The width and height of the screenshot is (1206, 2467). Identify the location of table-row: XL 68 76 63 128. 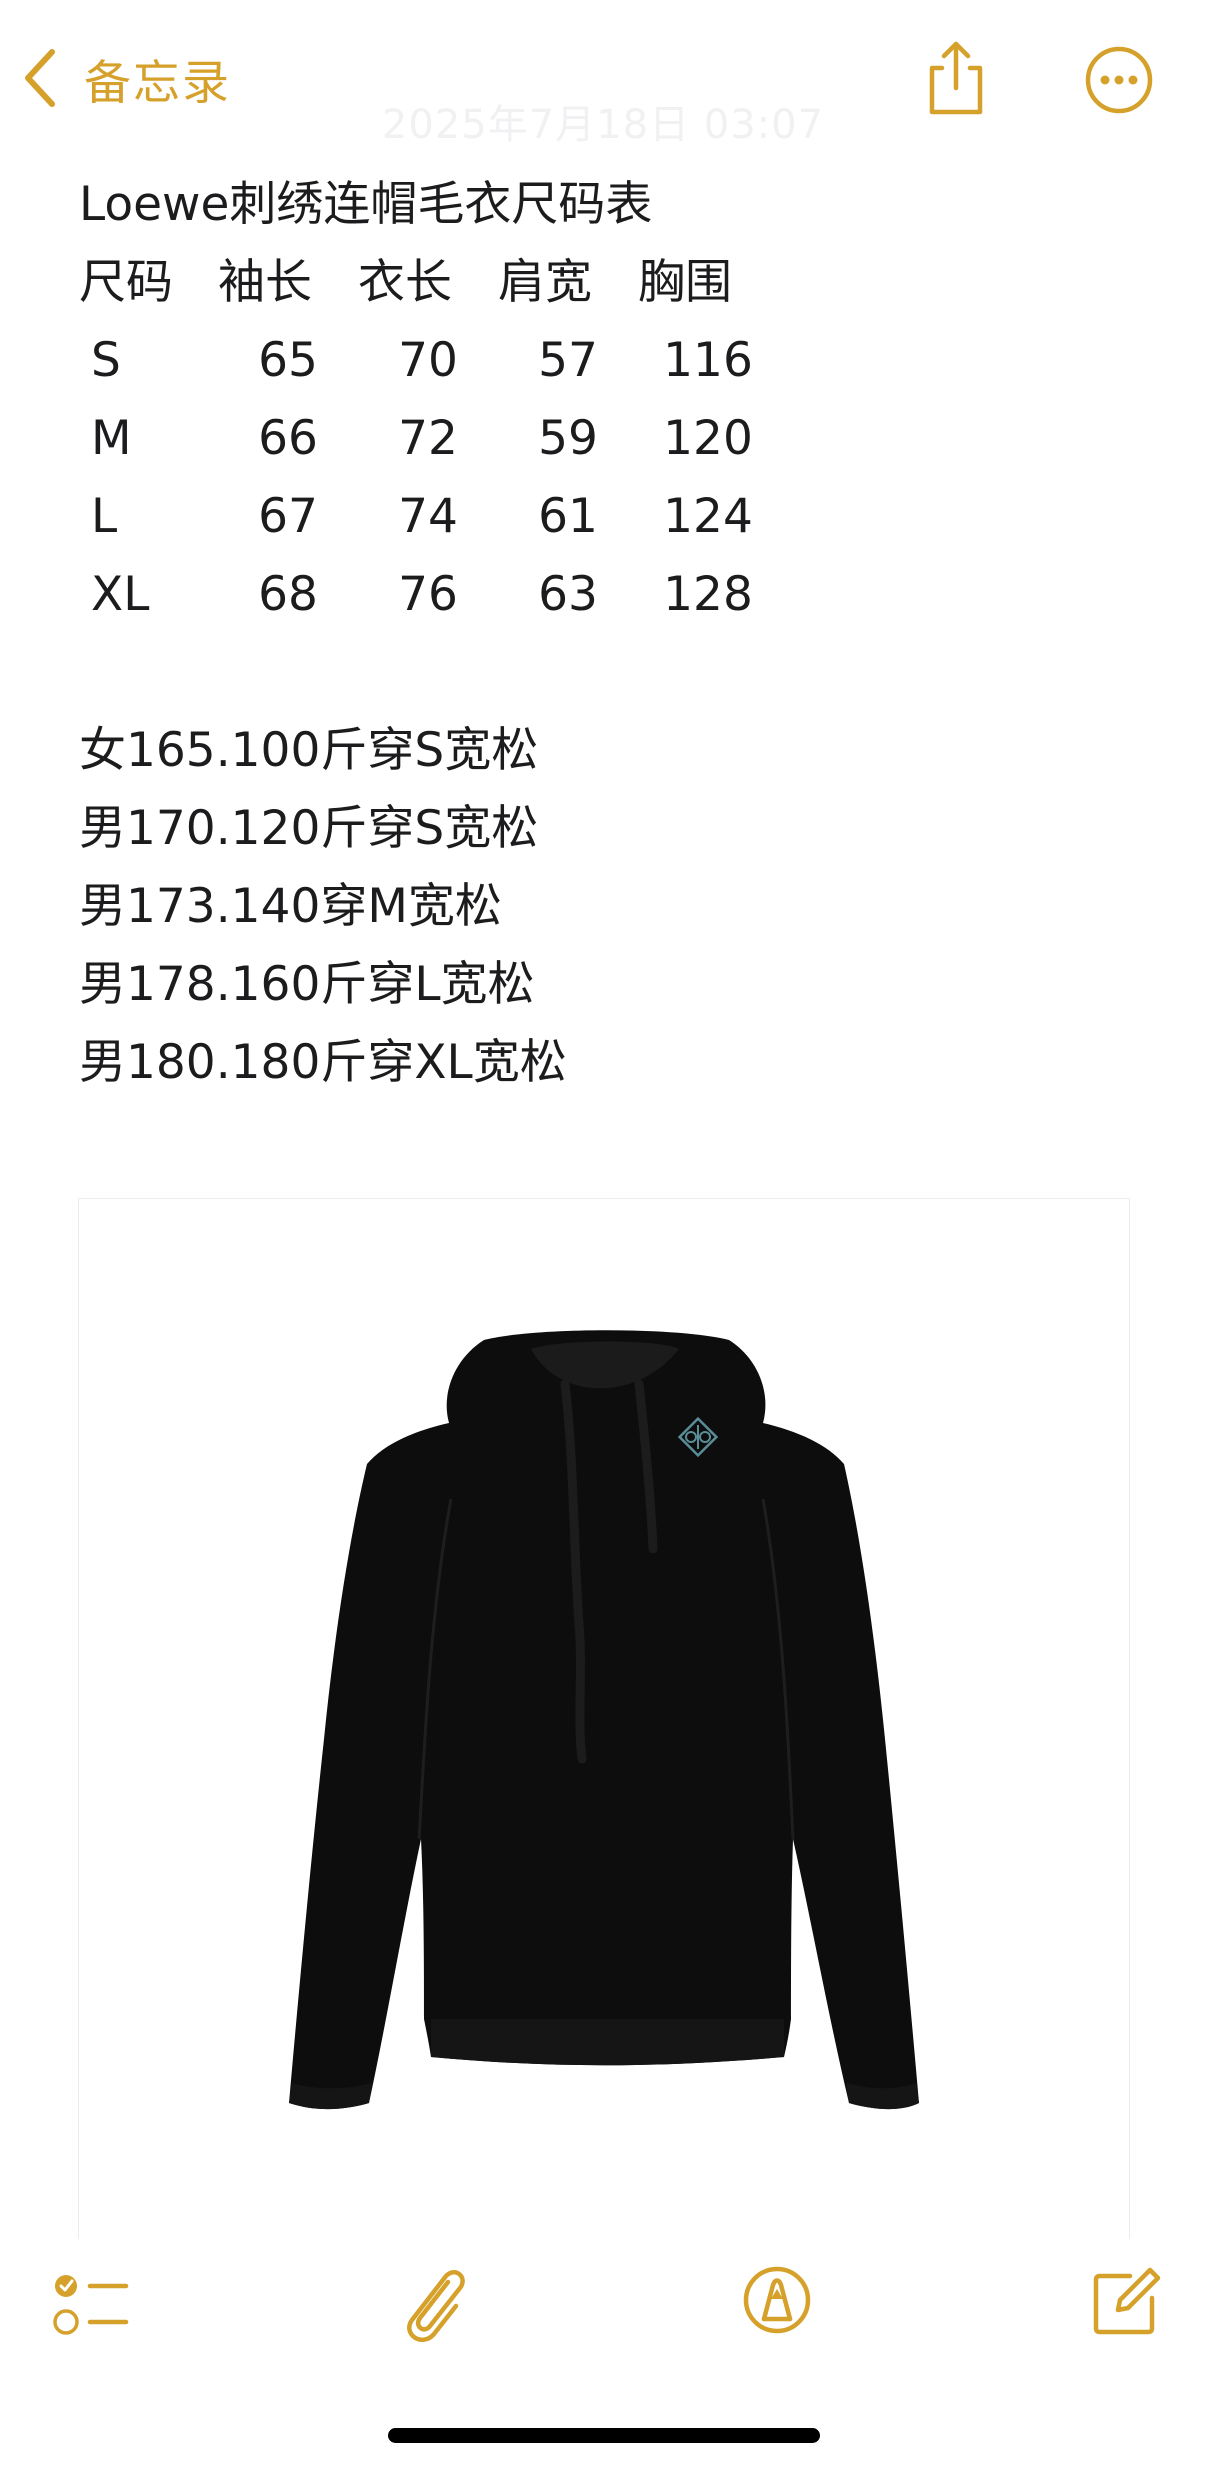
(428, 595).